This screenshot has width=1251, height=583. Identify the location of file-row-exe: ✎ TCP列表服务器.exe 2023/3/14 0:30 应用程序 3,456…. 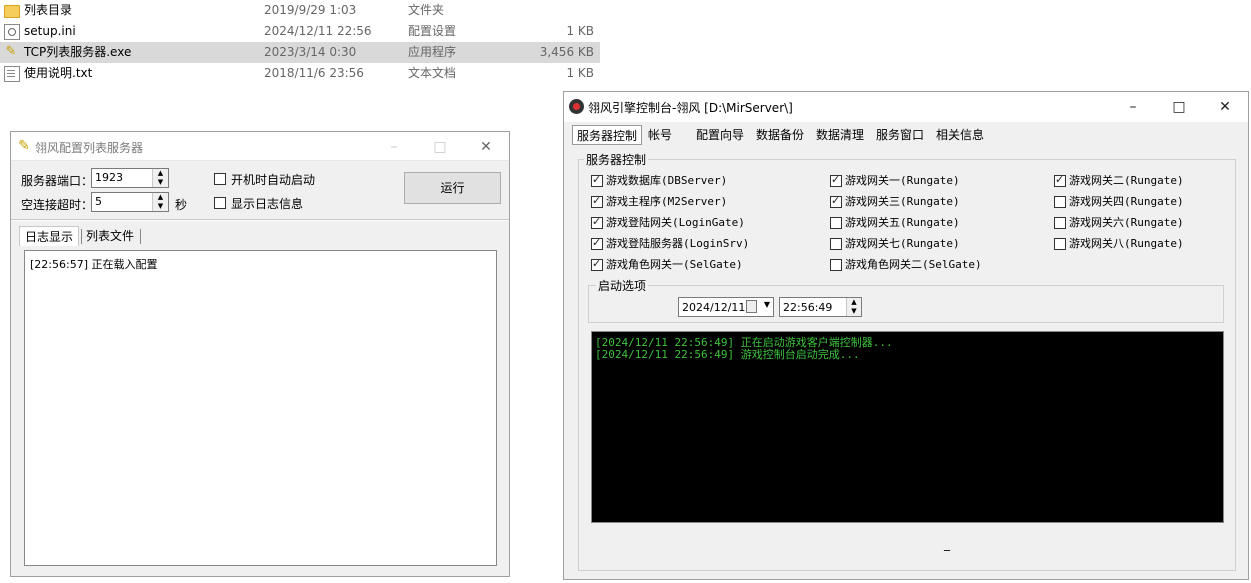
(300, 52).